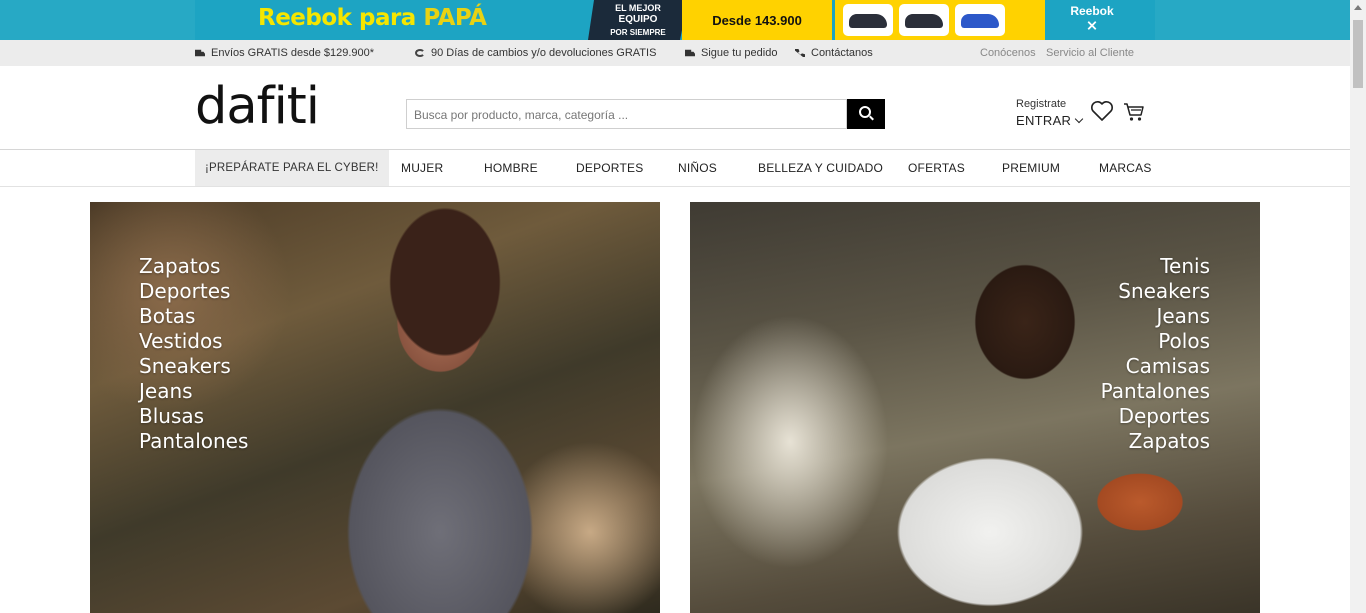  What do you see at coordinates (511, 168) in the screenshot?
I see `nav-hombre: HOMBRE` at bounding box center [511, 168].